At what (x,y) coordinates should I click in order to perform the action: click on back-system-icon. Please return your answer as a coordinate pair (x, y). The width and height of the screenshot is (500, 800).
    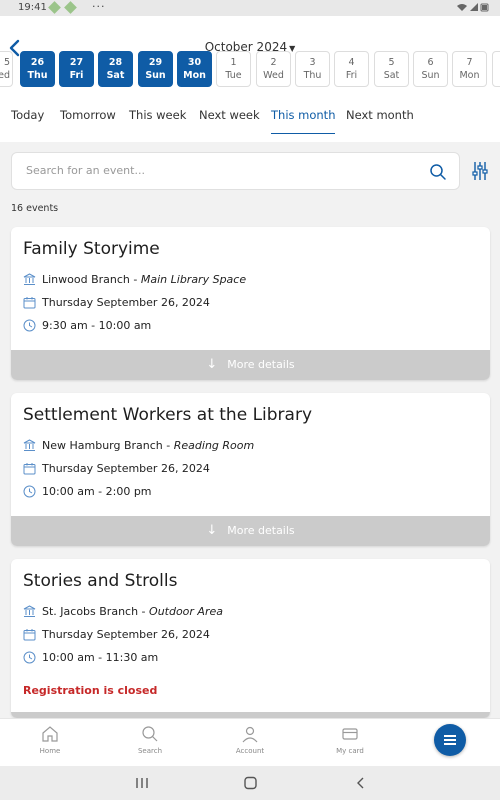
    Looking at the image, I should click on (361, 783).